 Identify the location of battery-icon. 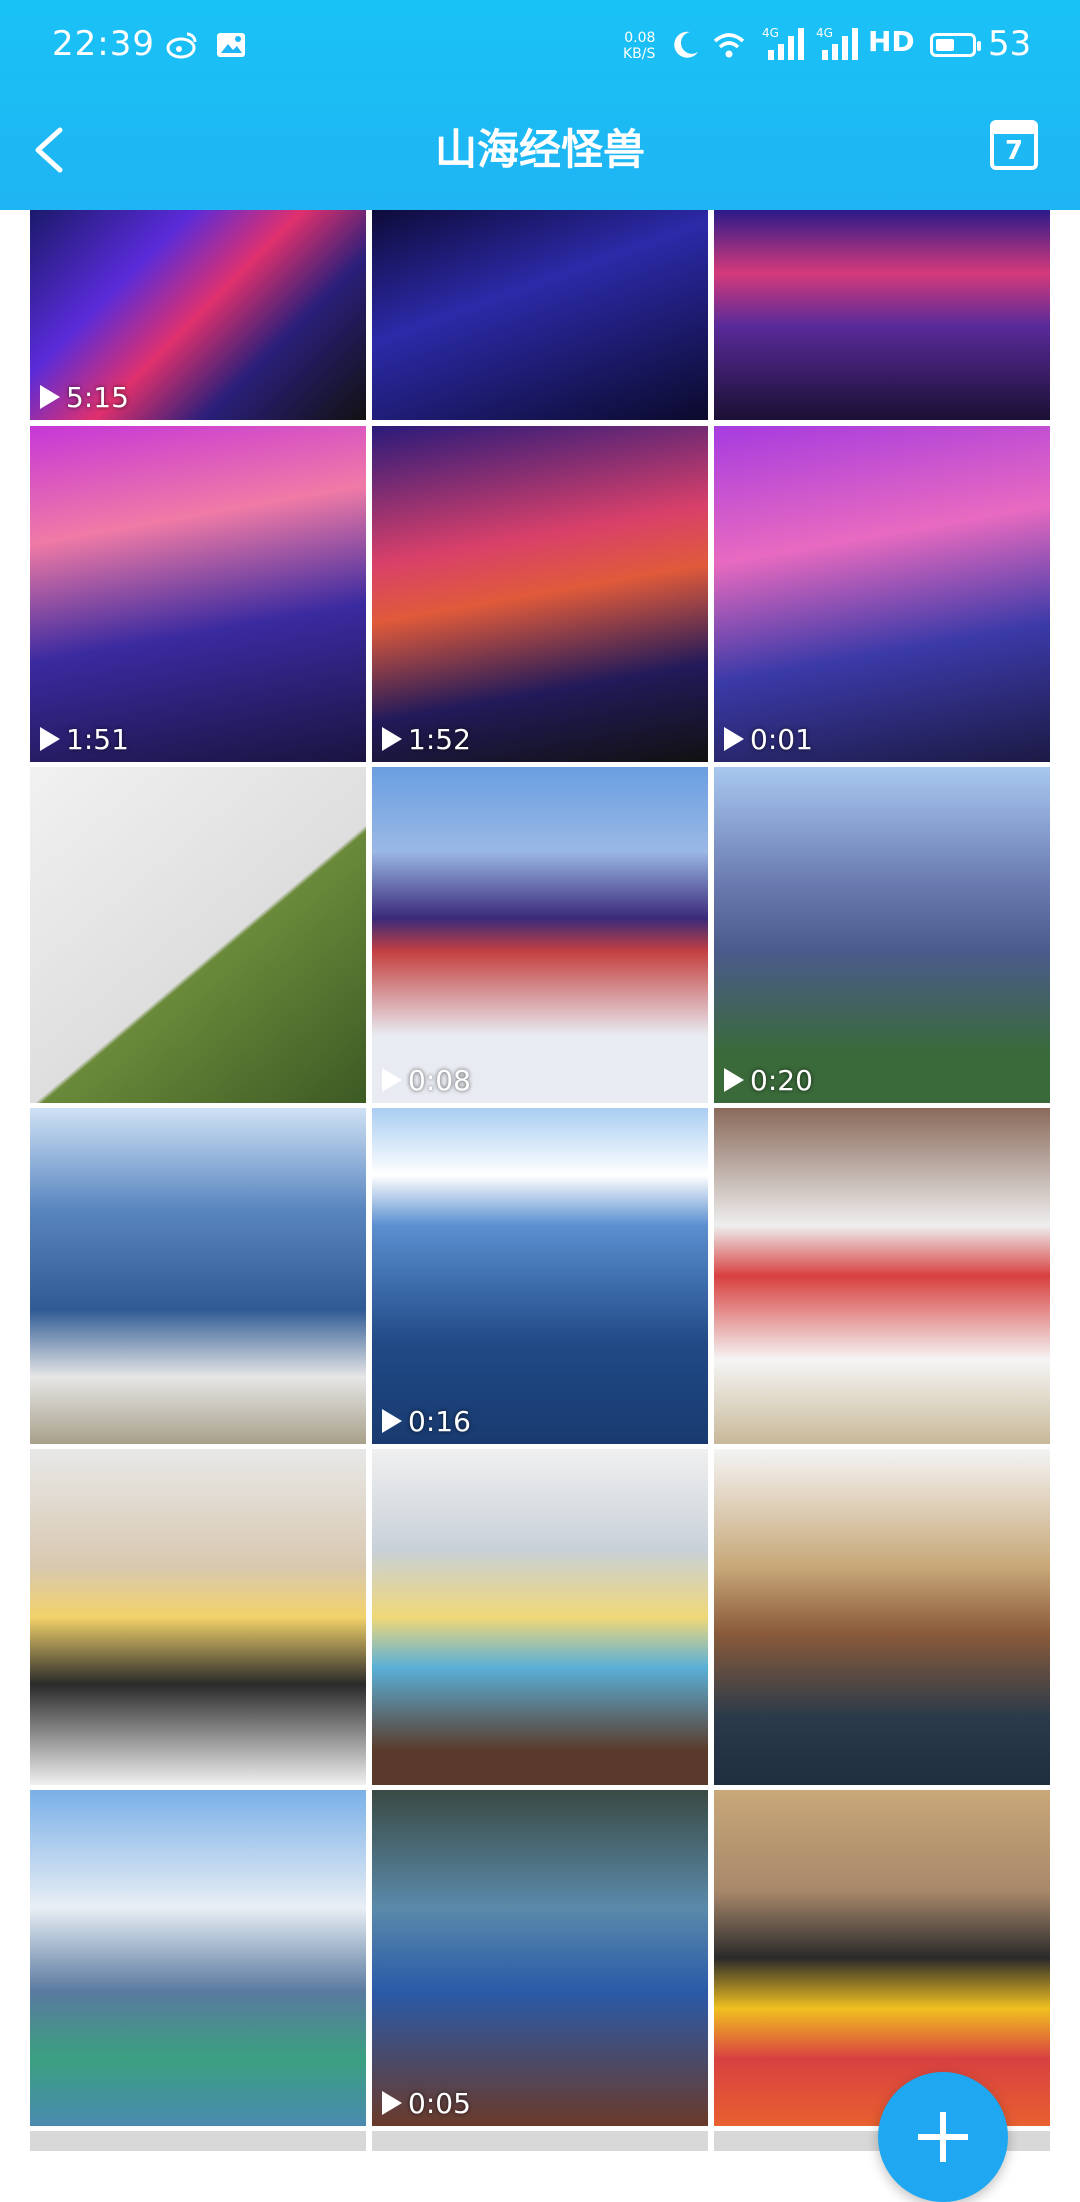
(955, 45).